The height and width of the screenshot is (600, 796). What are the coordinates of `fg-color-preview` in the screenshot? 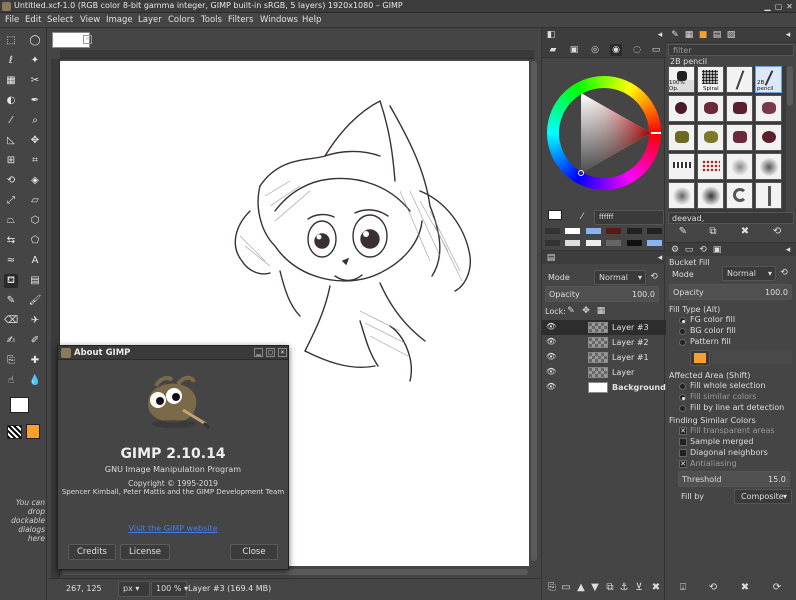 It's located at (555, 215).